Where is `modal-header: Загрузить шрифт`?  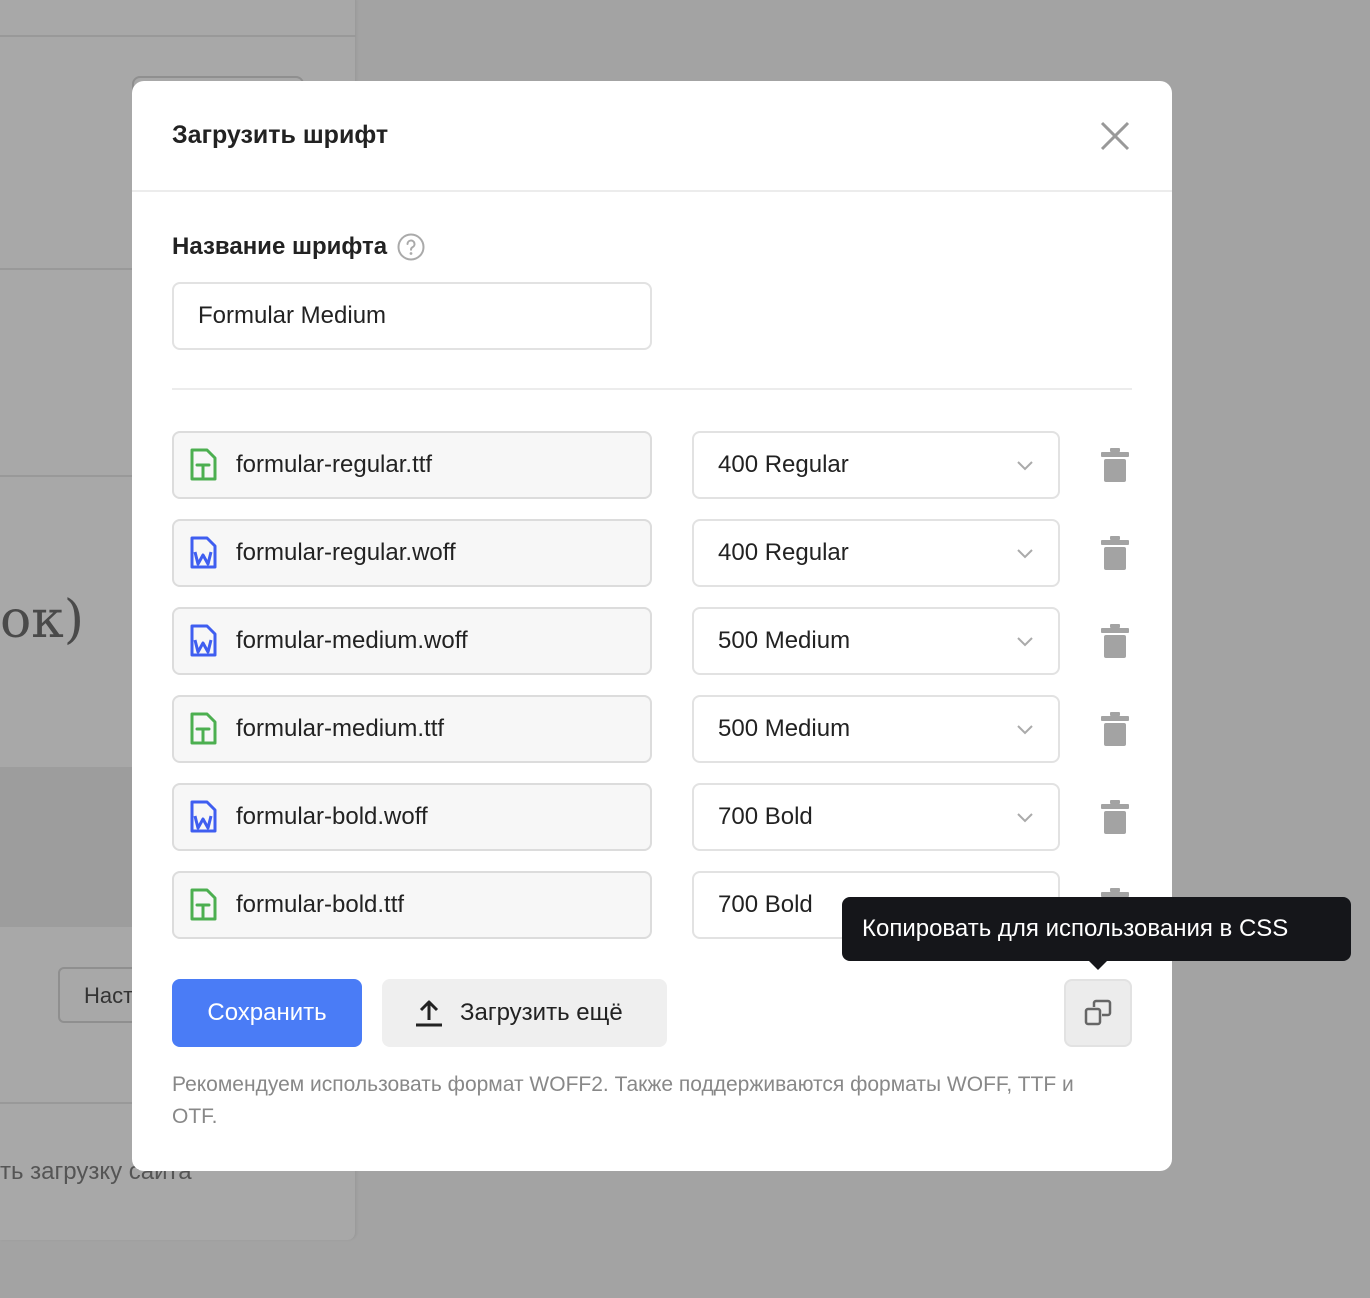
modal-header: Загрузить шрифт is located at coordinates (652, 136).